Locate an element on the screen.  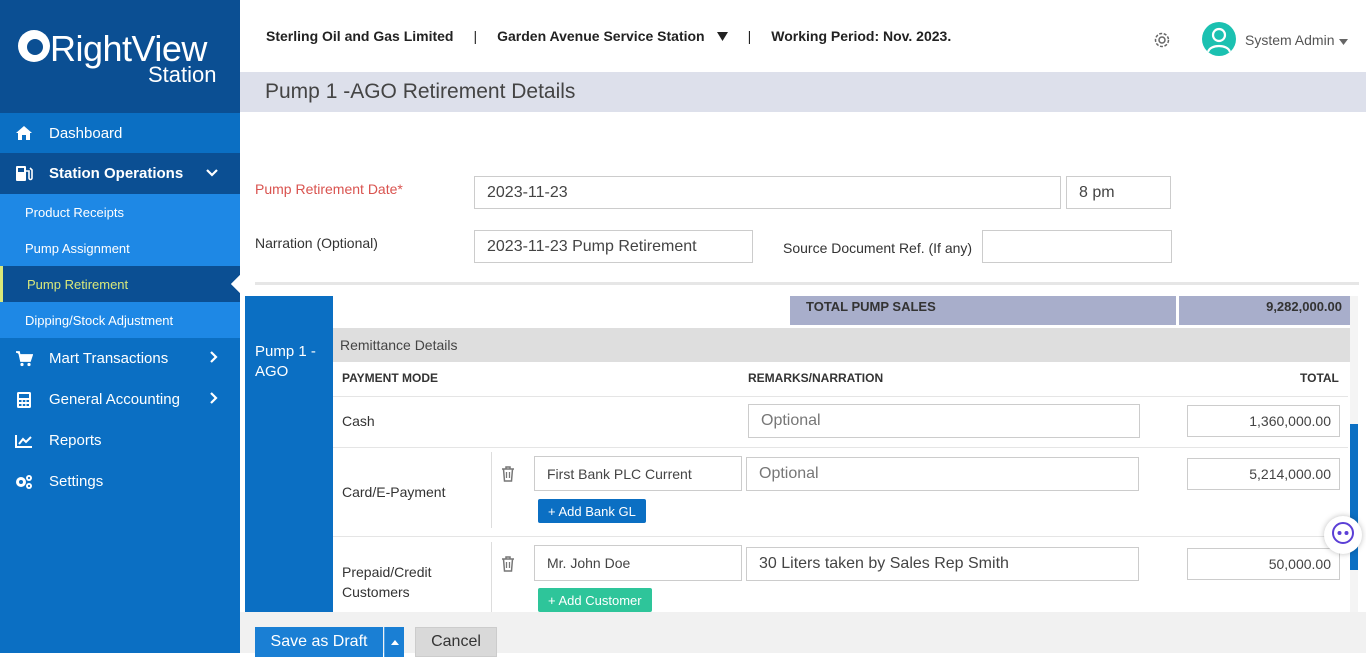
fuel-pump-icon is located at coordinates (24, 174).